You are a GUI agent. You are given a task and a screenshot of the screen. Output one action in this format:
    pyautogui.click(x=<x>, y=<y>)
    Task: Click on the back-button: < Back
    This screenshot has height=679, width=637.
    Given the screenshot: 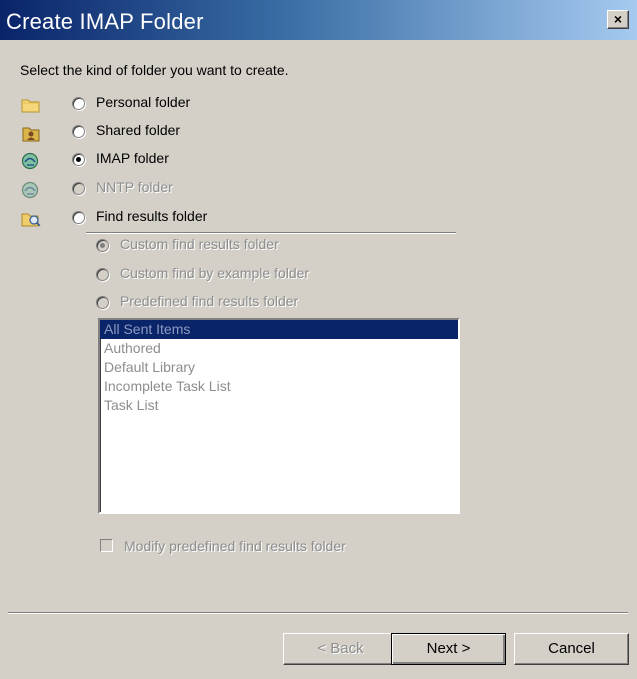 What is the action you would take?
    pyautogui.click(x=340, y=649)
    